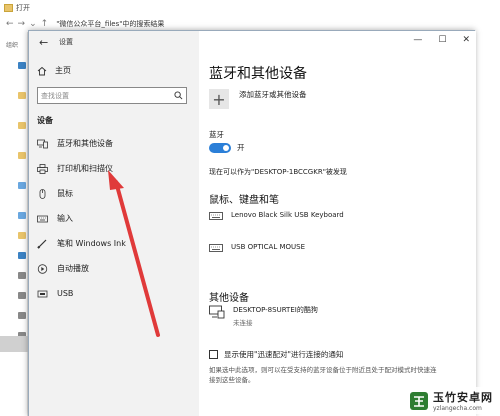 The width and height of the screenshot is (500, 416). I want to click on add-device-button: + 添加蓝牙或其他设备, so click(258, 99).